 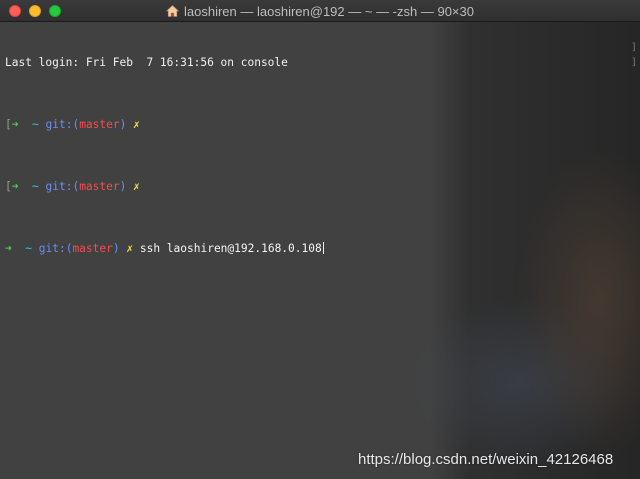 What do you see at coordinates (486, 459) in the screenshot?
I see `watermark-text: https://blog.csdn.net/weixin_42126468` at bounding box center [486, 459].